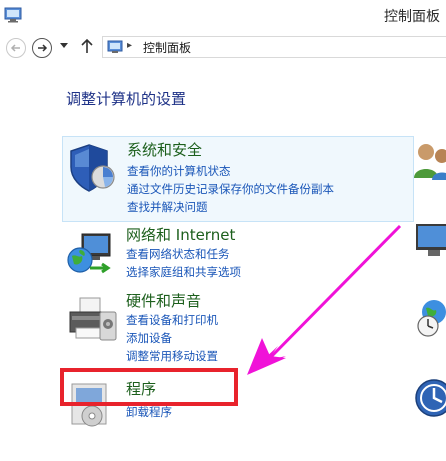 This screenshot has height=461, width=446. Describe the element at coordinates (429, 240) in the screenshot. I see `appearance-icon` at that location.